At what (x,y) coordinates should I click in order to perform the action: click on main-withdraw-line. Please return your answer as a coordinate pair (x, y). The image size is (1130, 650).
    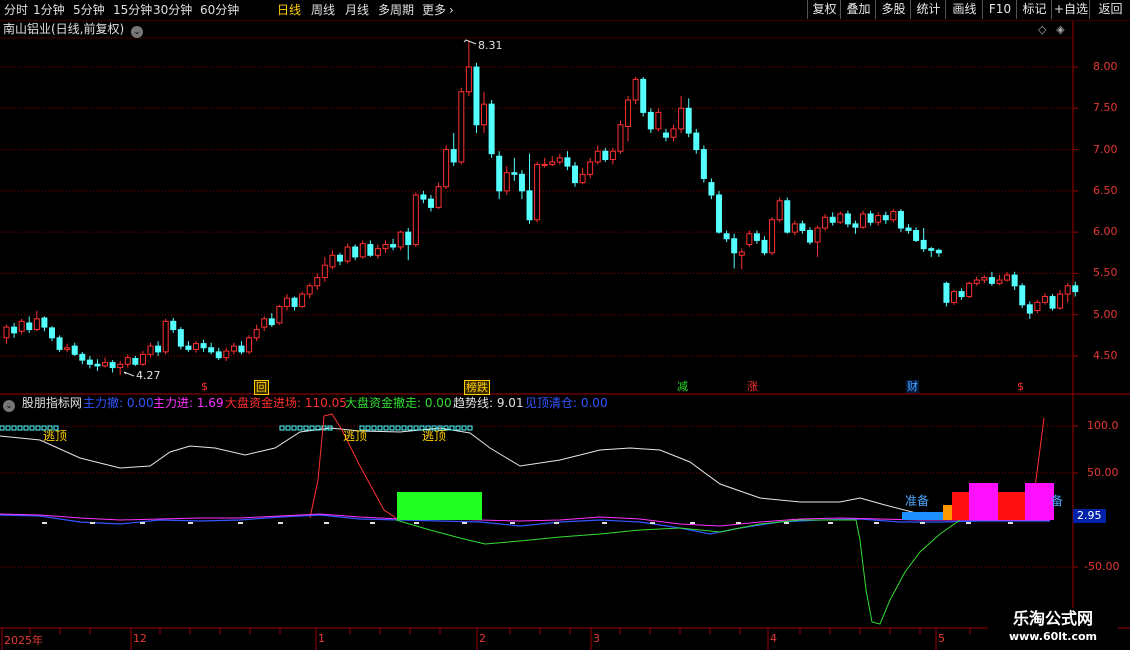
    Looking at the image, I should click on (525, 524).